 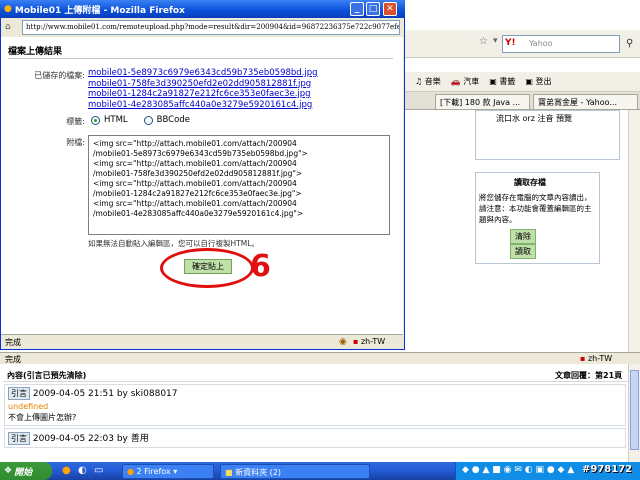 I want to click on html-radio, so click(x=95, y=120).